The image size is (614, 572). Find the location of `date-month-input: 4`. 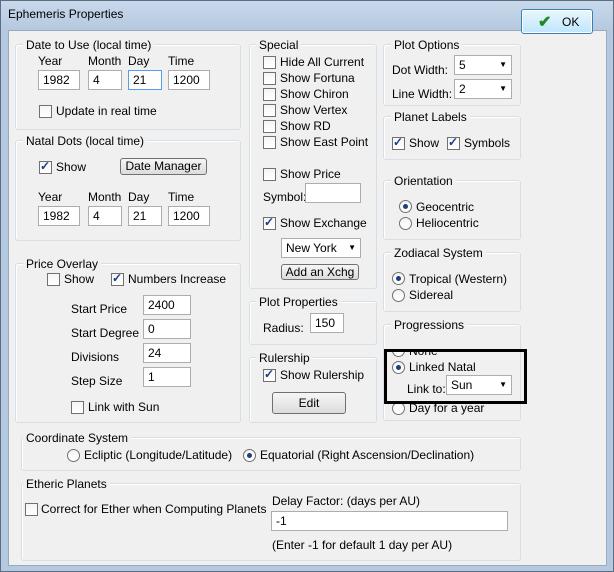

date-month-input: 4 is located at coordinates (105, 80).